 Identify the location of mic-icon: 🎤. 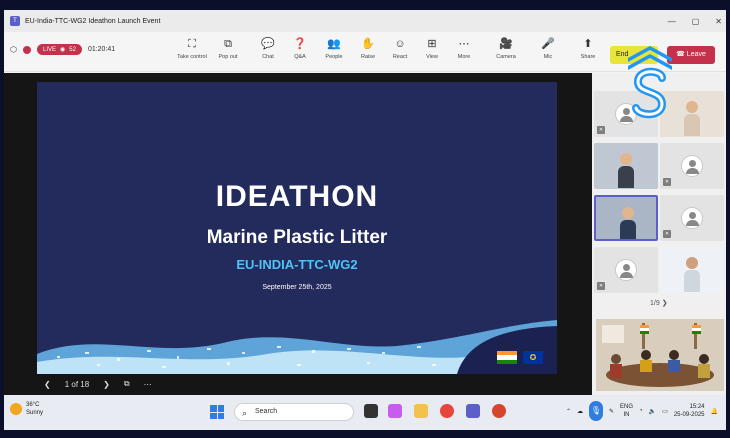
(548, 44).